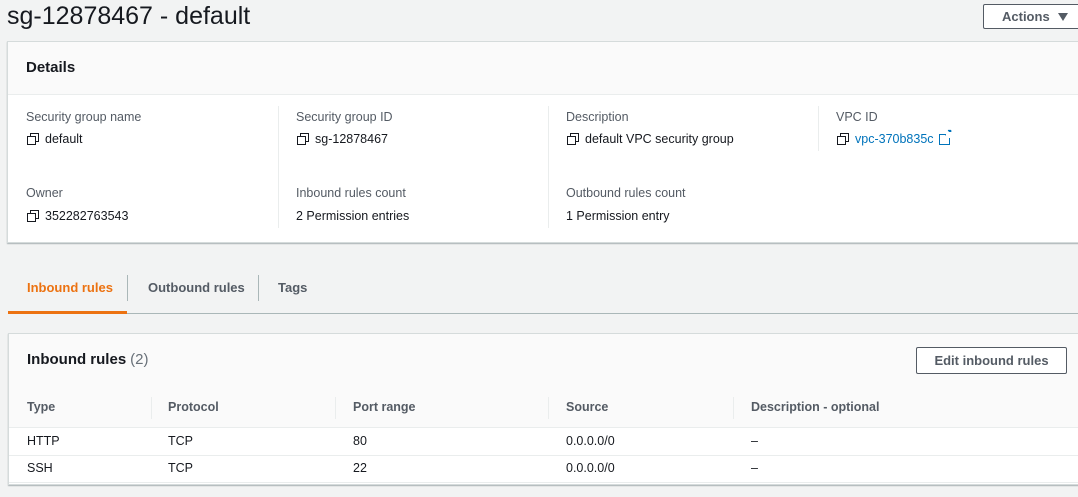  What do you see at coordinates (991, 360) in the screenshot?
I see `edit-inbound-rules-button: Edit inbound rules` at bounding box center [991, 360].